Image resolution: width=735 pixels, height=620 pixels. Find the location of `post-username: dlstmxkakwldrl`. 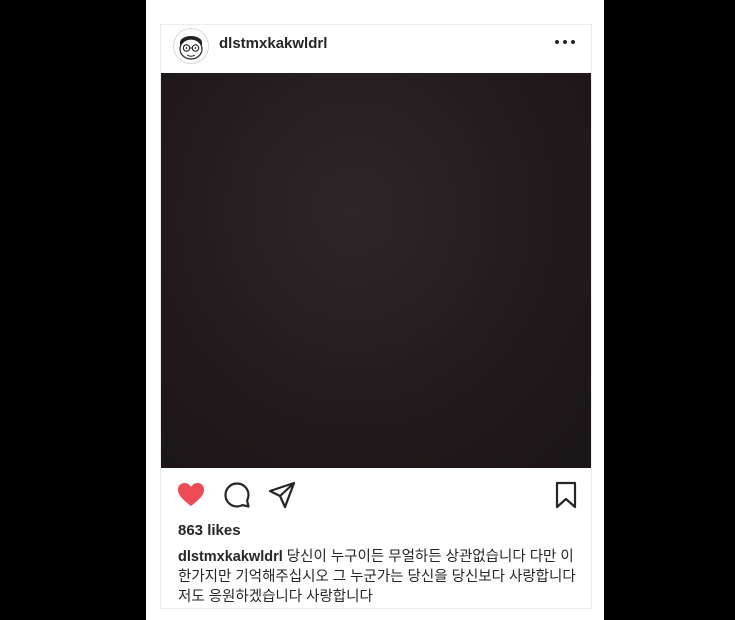

post-username: dlstmxkakwldrl is located at coordinates (273, 43).